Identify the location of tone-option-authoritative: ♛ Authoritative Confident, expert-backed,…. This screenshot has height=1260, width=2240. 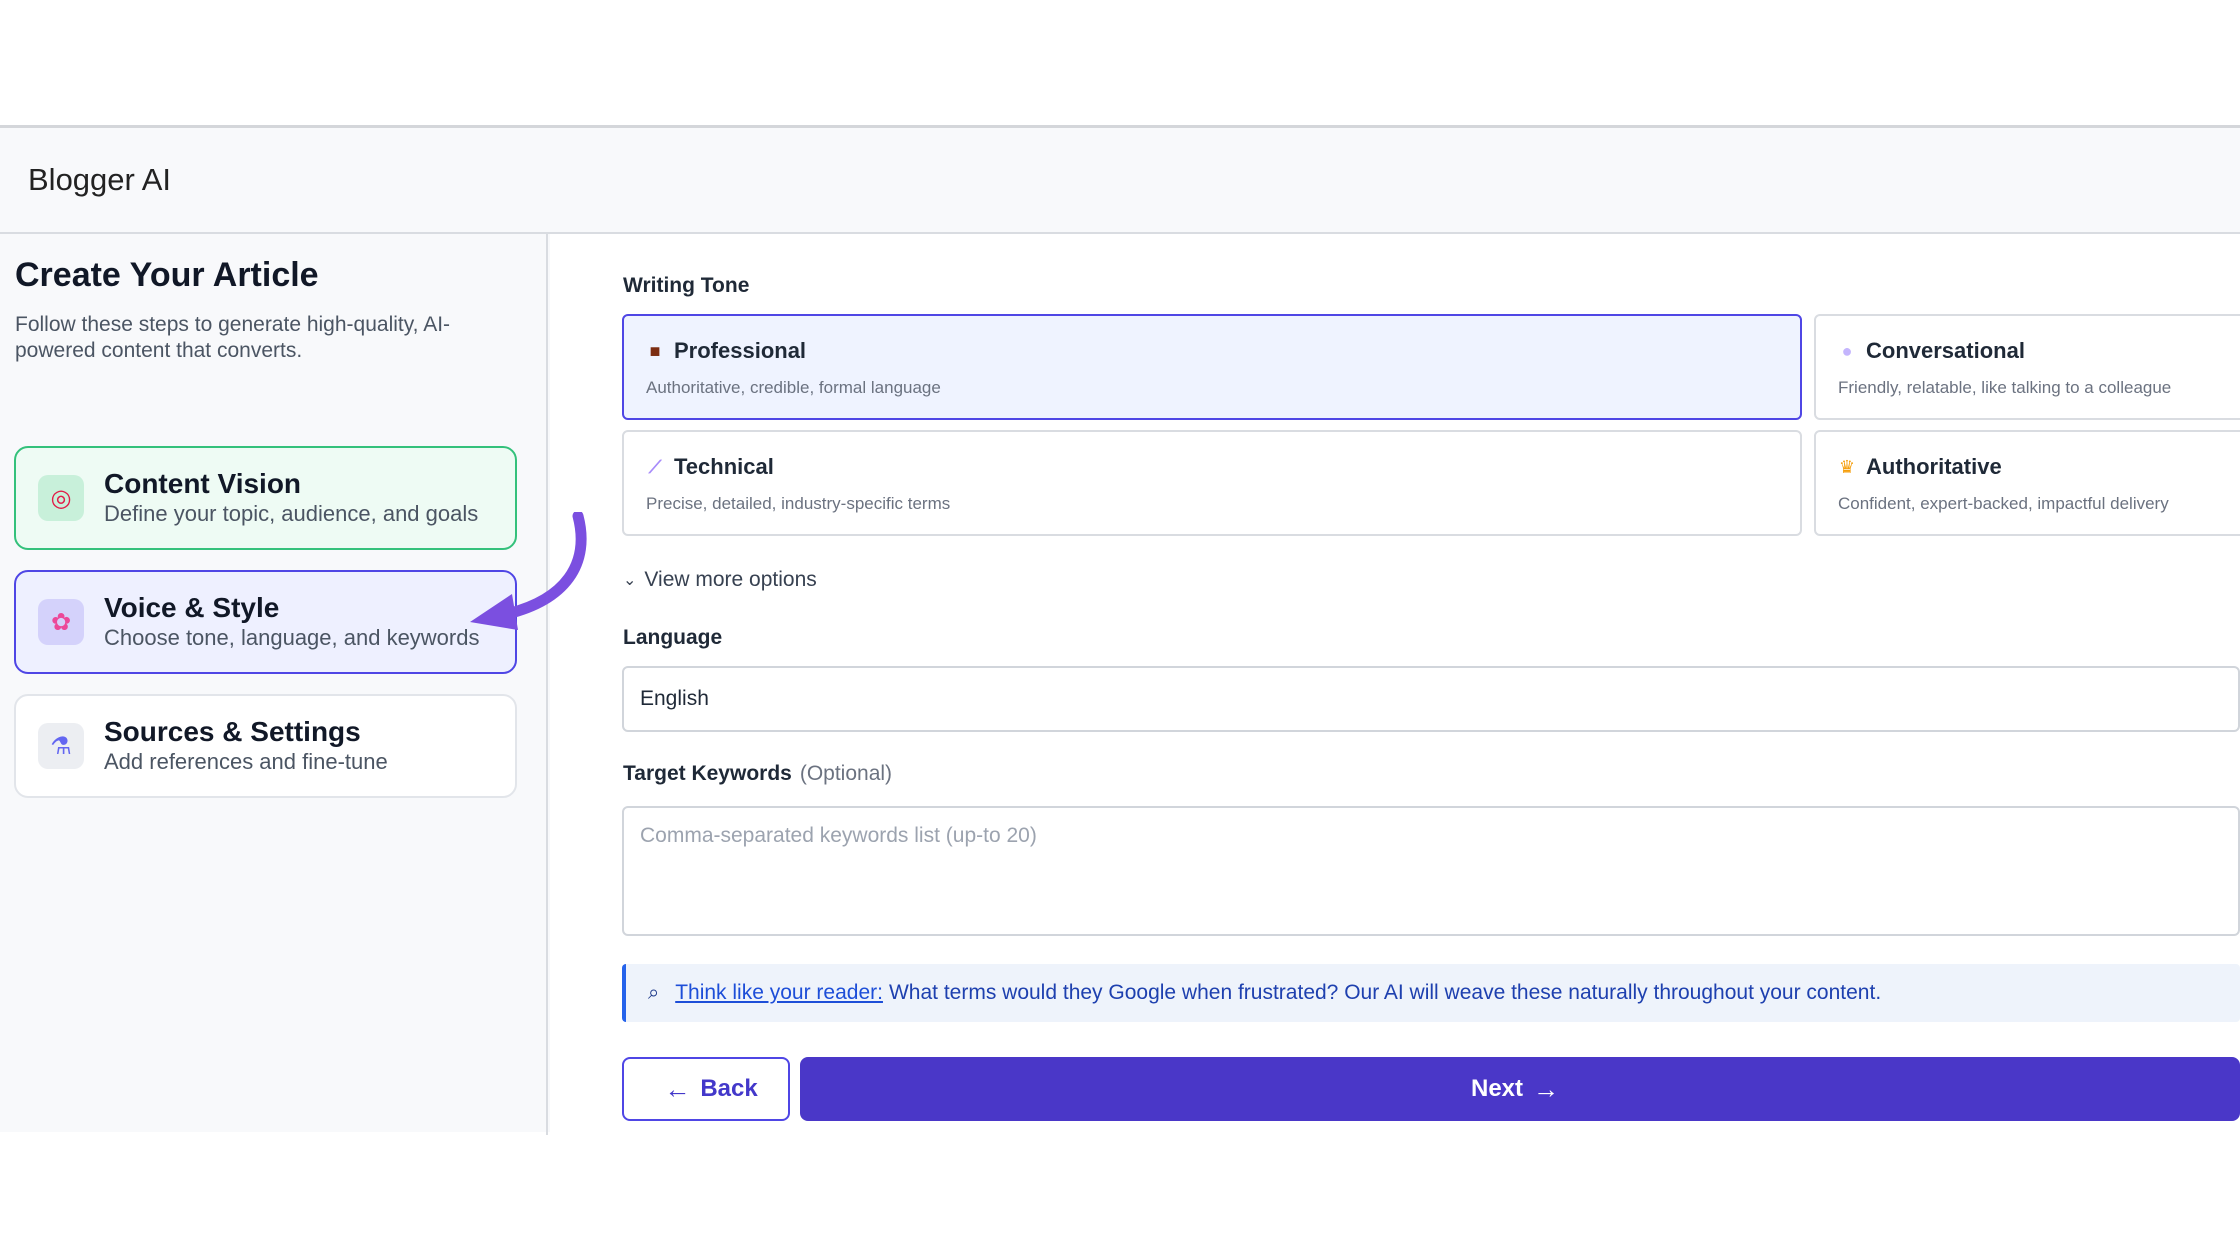
(2027, 483).